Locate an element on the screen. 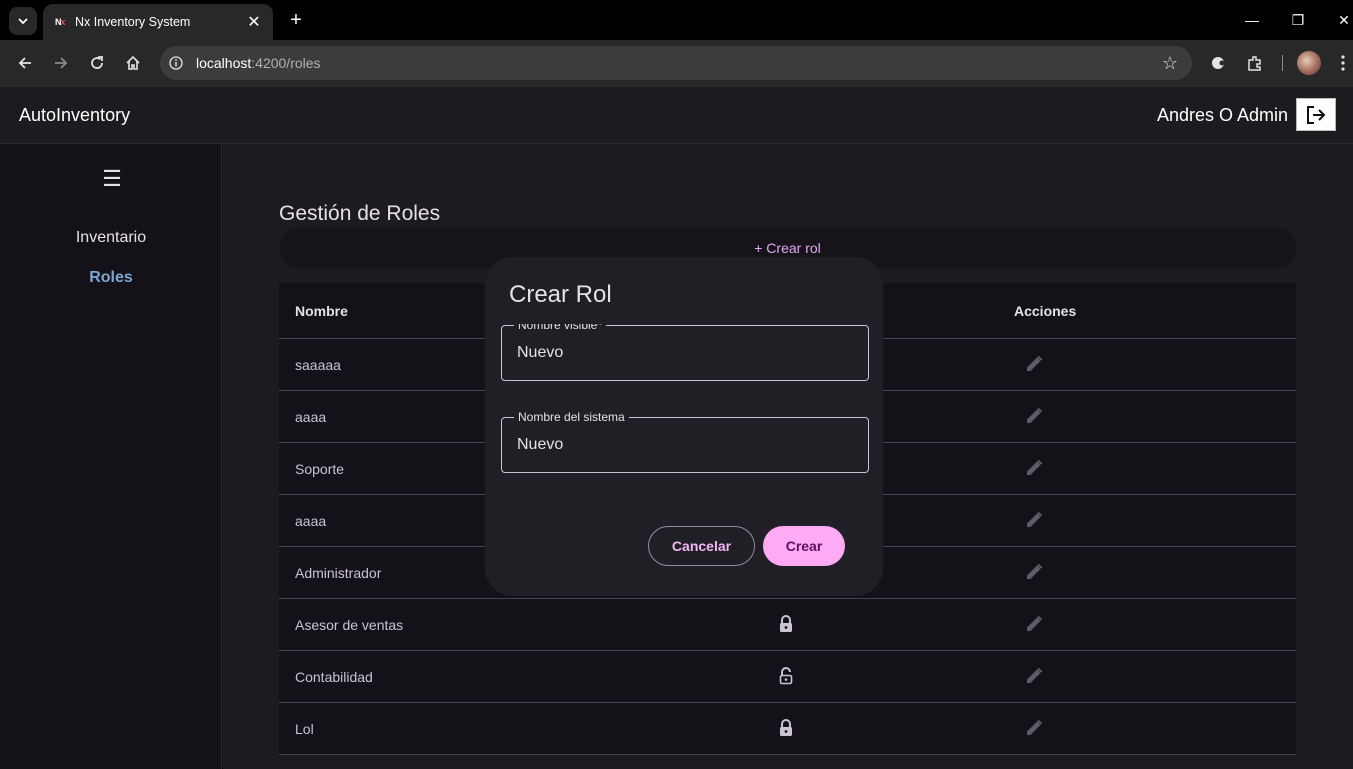 The height and width of the screenshot is (769, 1353). dialog-title: Crear Rol is located at coordinates (560, 294).